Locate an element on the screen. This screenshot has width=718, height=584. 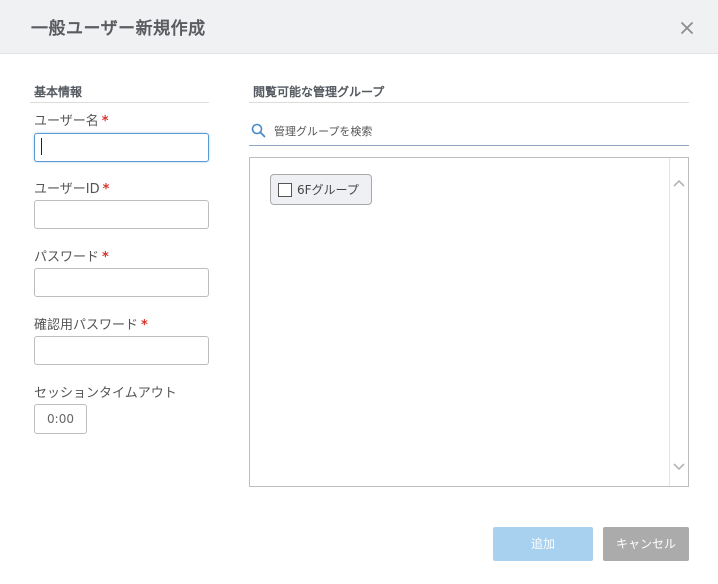
group-search-input is located at coordinates (474, 131).